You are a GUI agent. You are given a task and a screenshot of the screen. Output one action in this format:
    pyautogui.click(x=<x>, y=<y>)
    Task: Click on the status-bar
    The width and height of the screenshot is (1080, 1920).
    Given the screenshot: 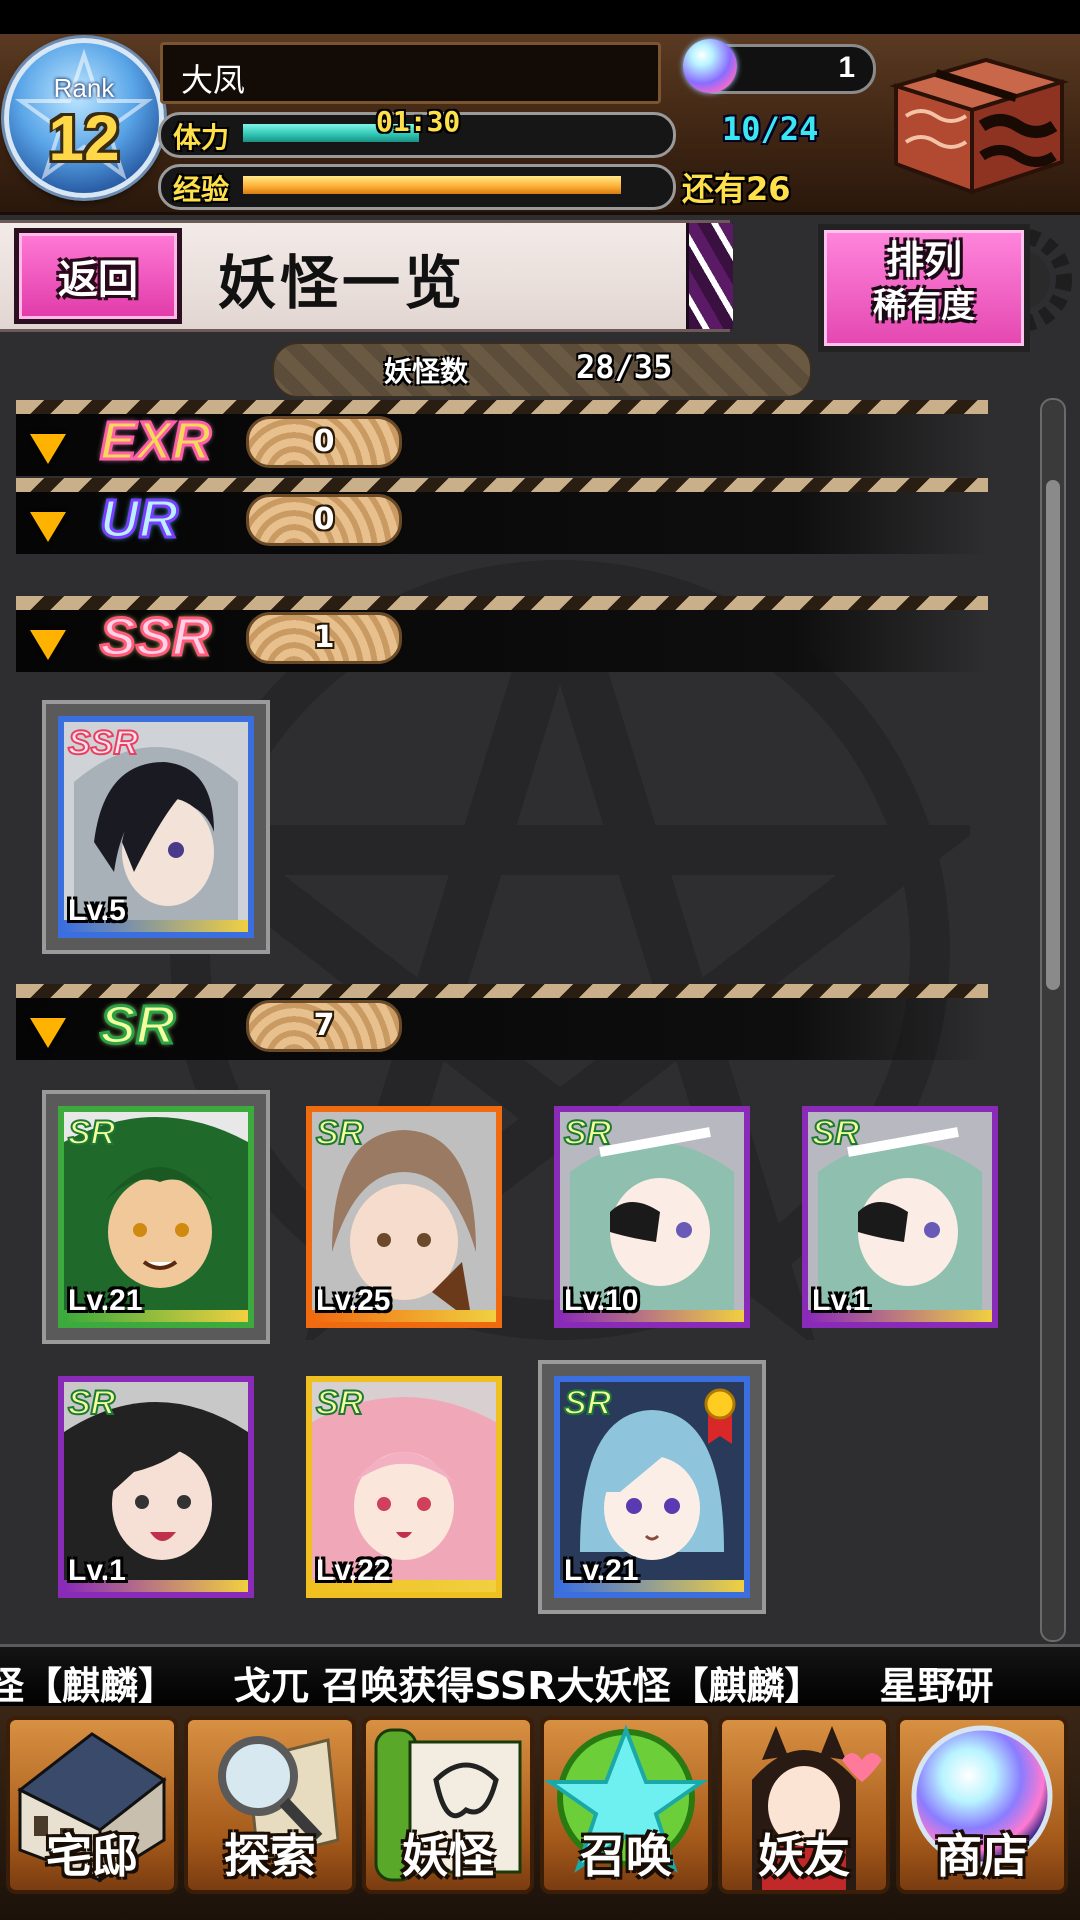 What is the action you would take?
    pyautogui.click(x=540, y=17)
    